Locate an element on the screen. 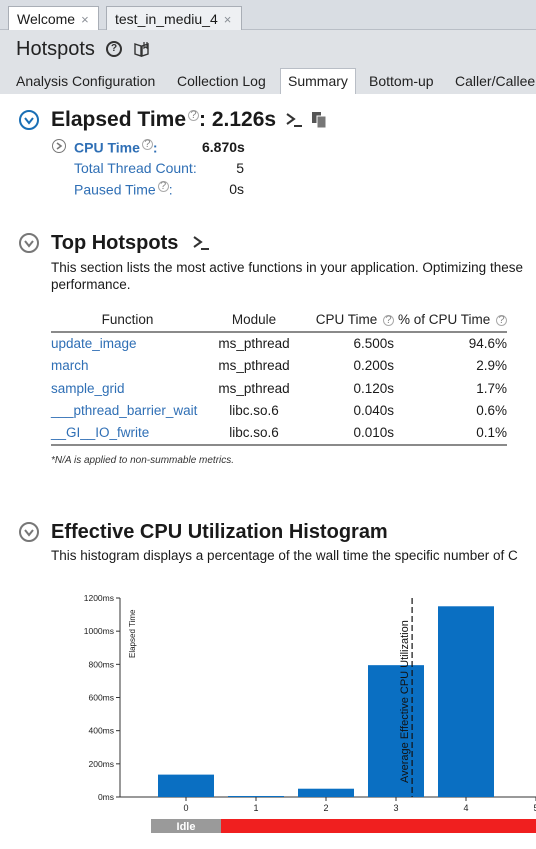 This screenshot has width=536, height=849. top-hotspots-heading: Top Hotspots is located at coordinates (115, 243).